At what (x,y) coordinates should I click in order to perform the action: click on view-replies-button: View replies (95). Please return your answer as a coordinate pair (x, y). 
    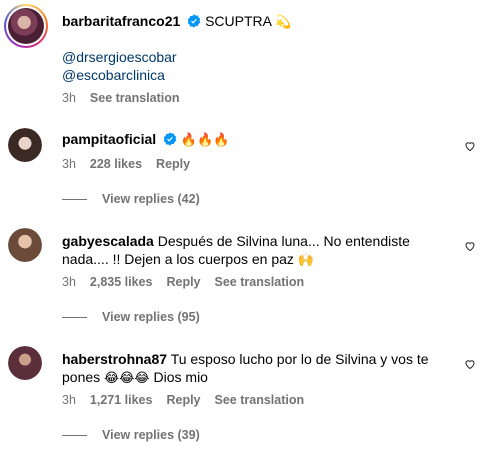
    Looking at the image, I should click on (131, 317).